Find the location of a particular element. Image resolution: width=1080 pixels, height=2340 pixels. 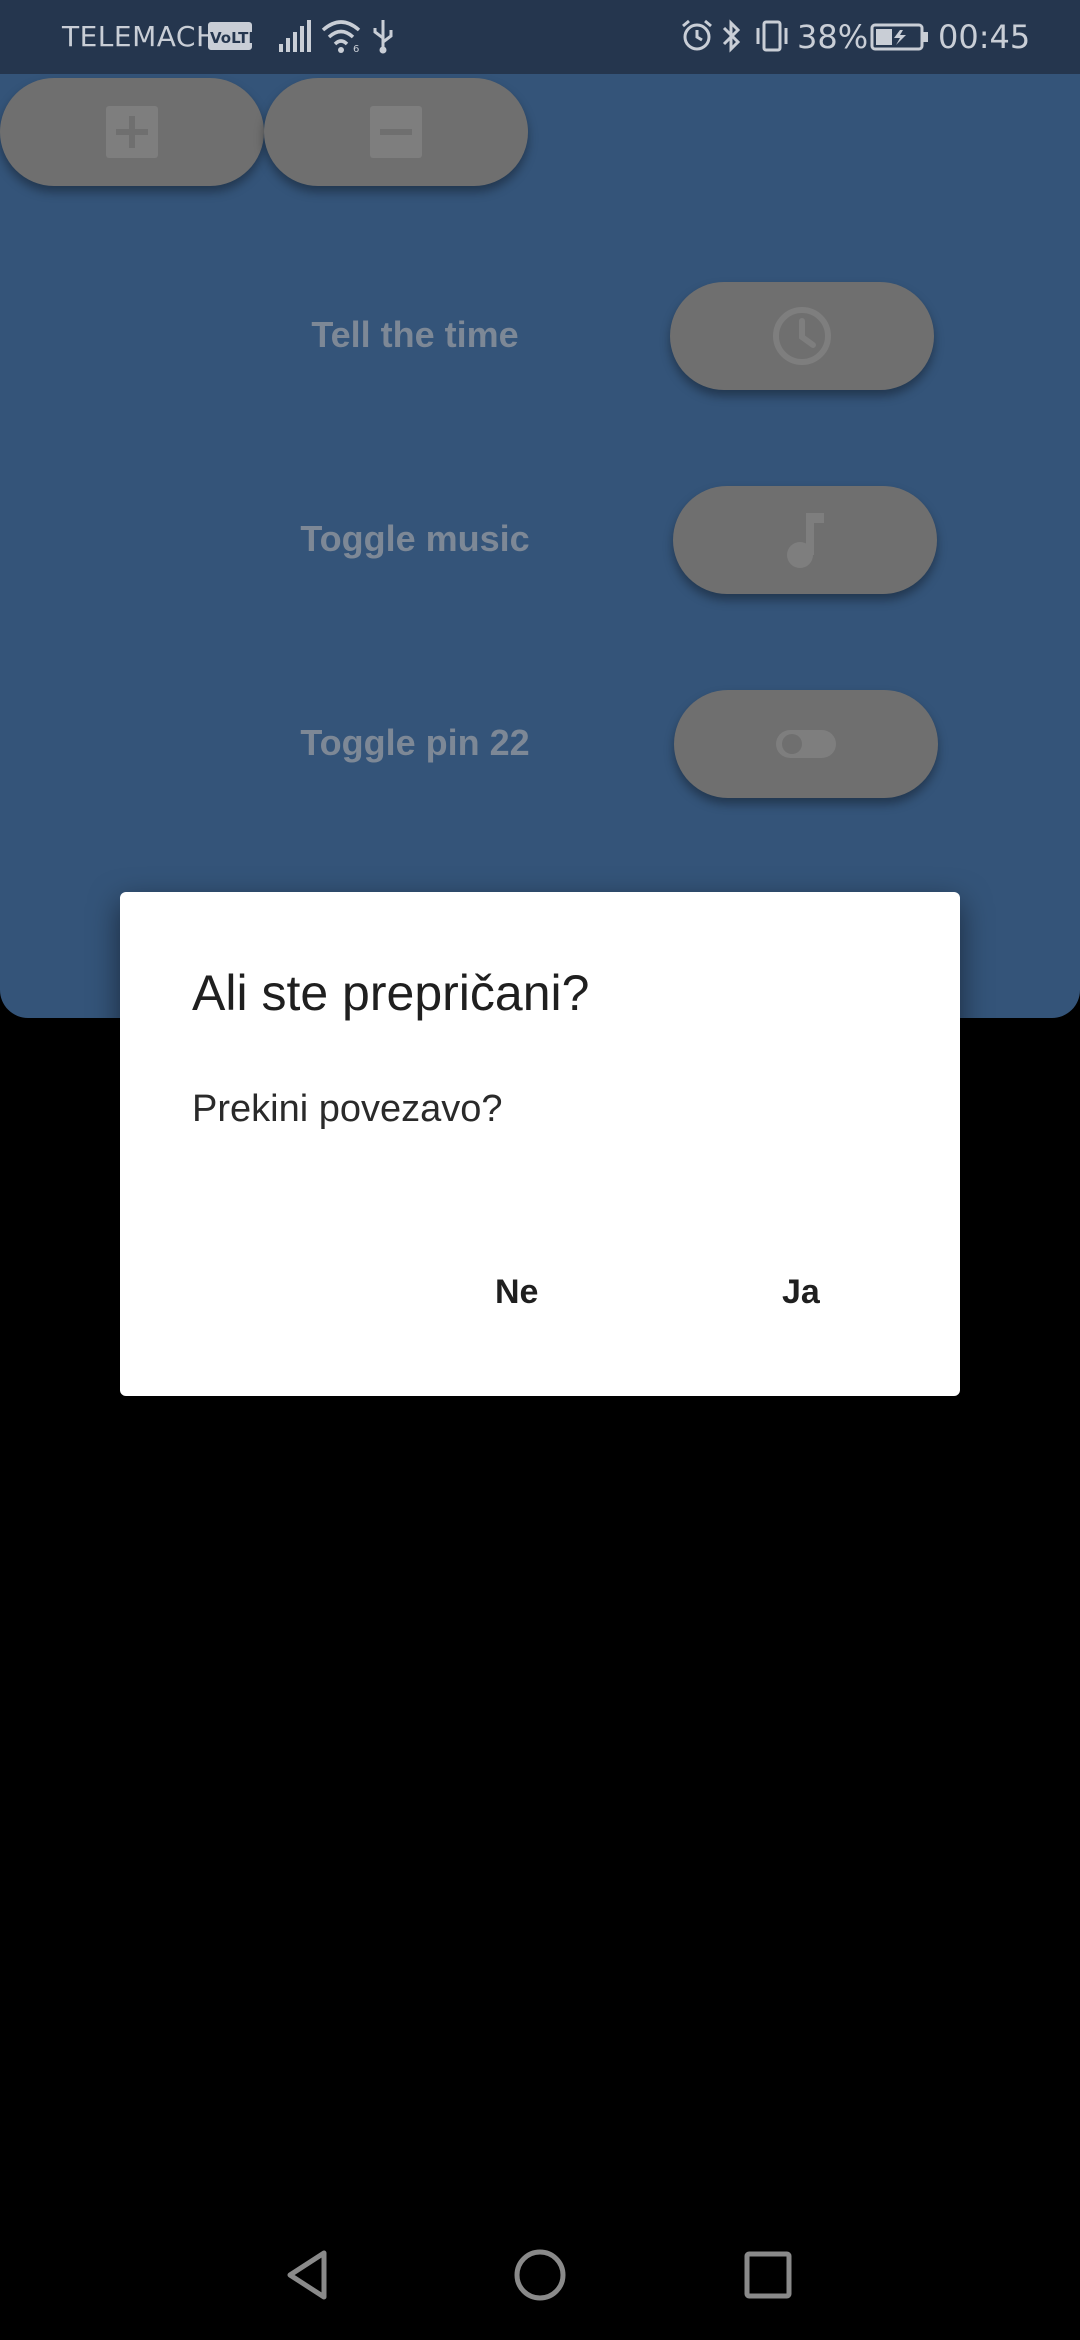

status-bar: TELEMACH VoLTE 6 38% 00:45 is located at coordinates (540, 37).